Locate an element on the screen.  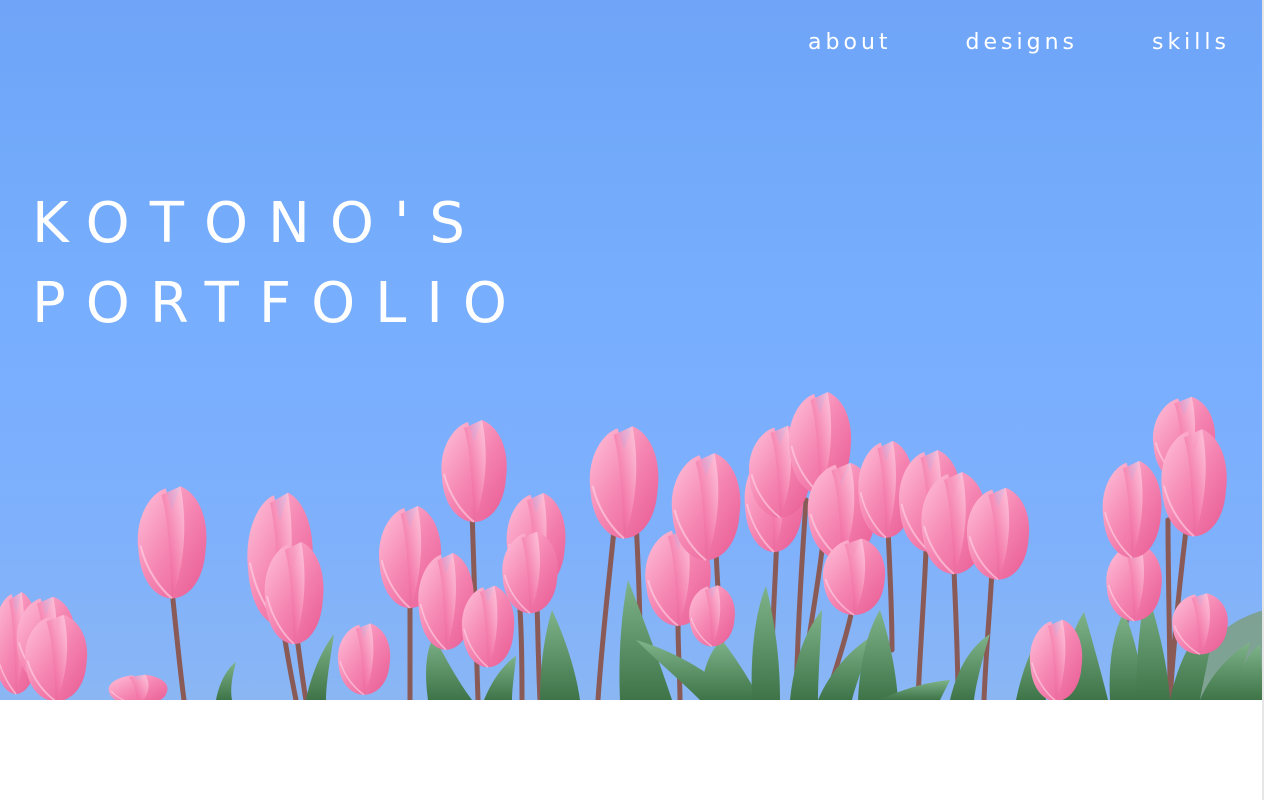
page-title-line-2: PORTFOLIO is located at coordinates (279, 303).